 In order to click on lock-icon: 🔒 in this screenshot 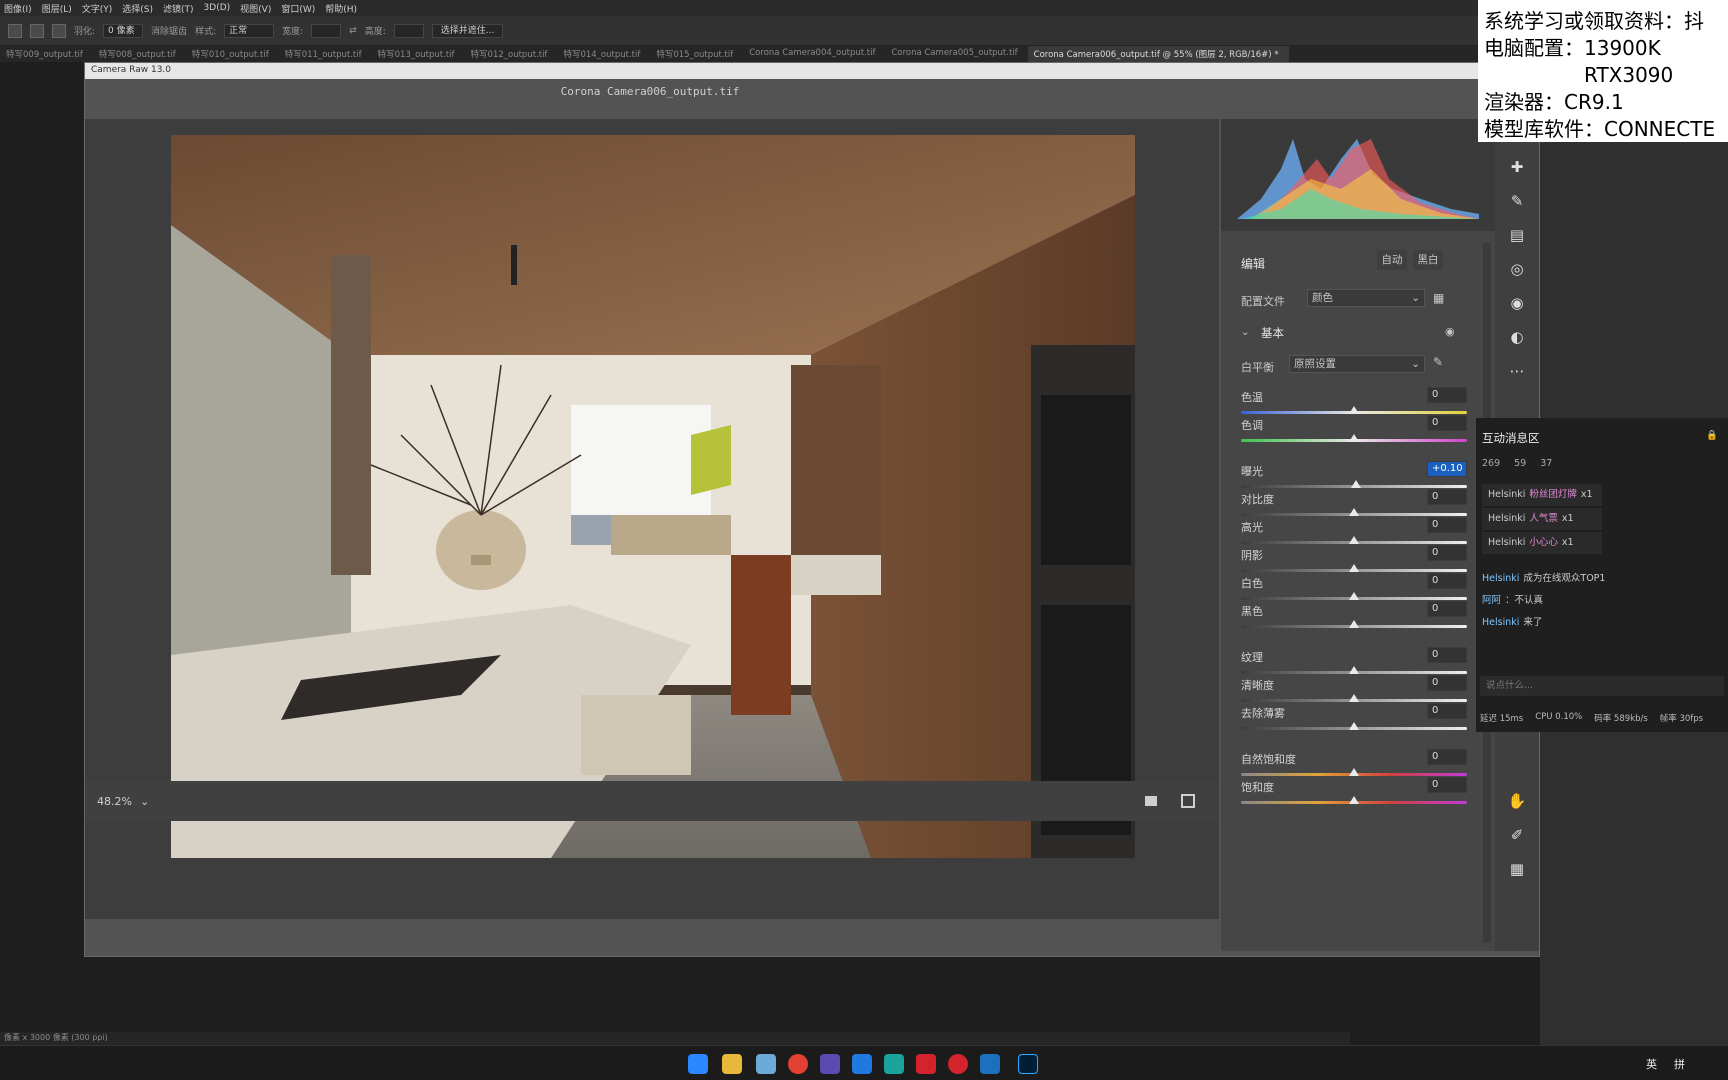, I will do `click(1712, 435)`.